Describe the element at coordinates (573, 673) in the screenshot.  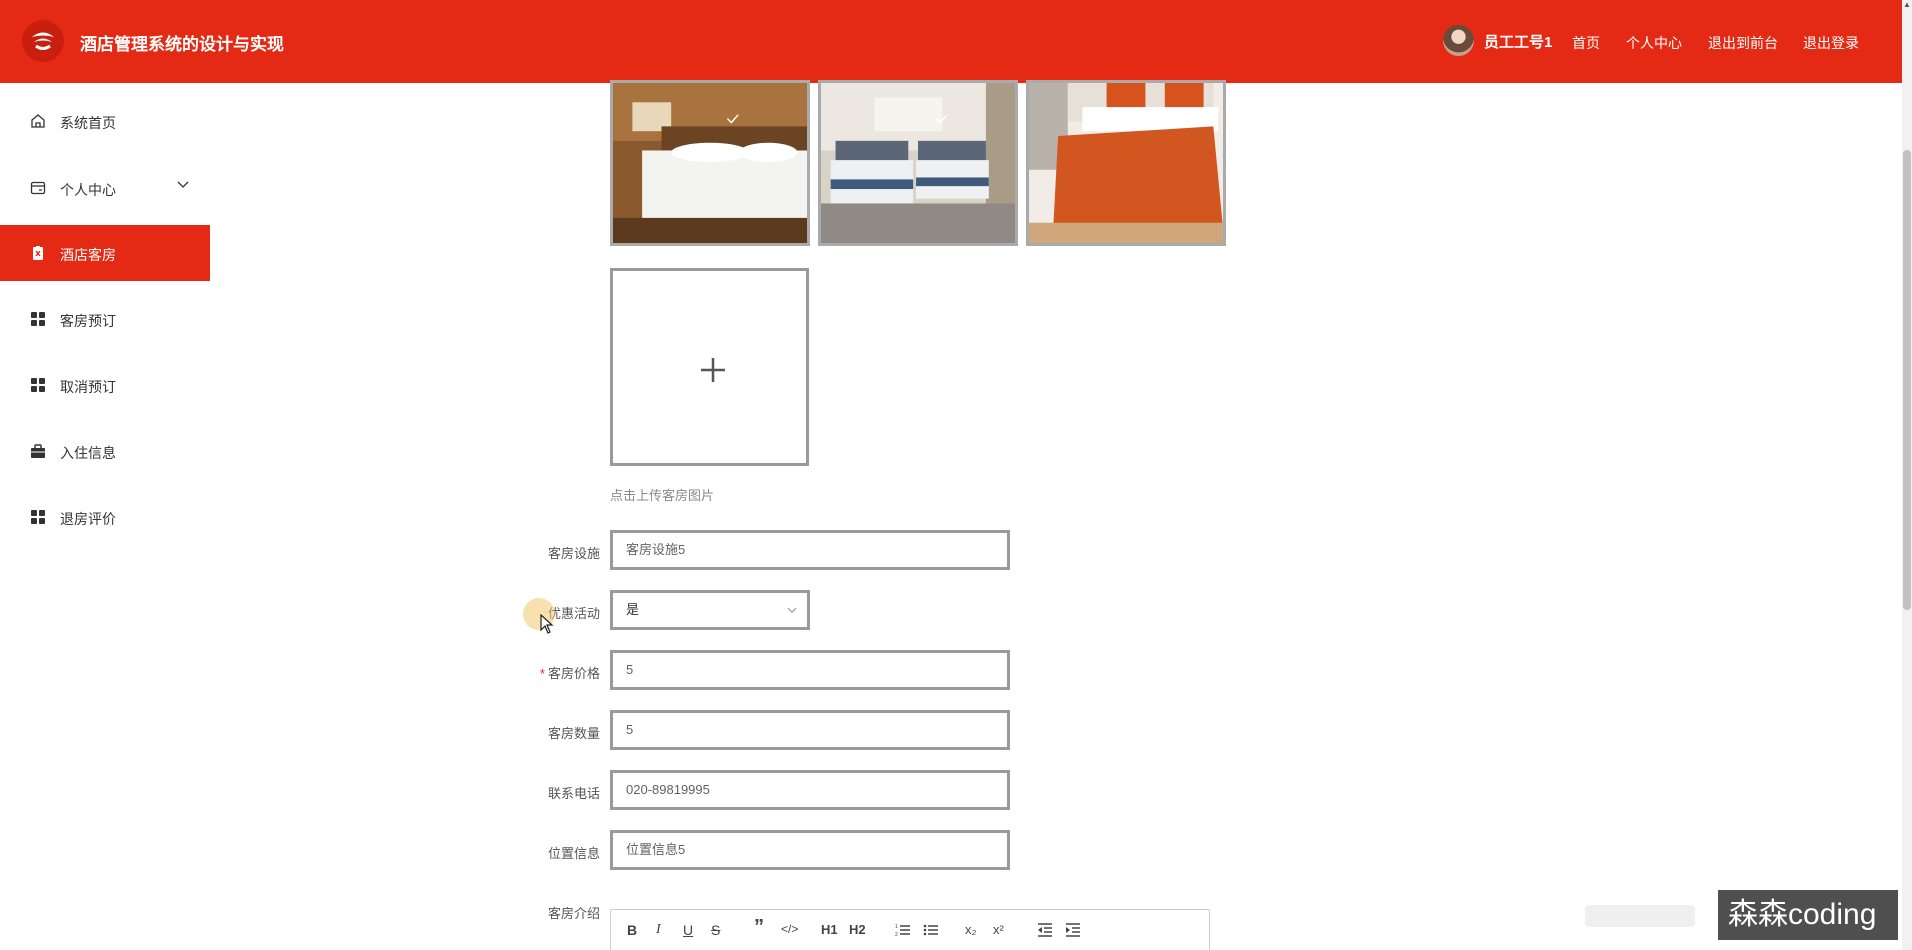
I see `price-label-text: 客房价格` at that location.